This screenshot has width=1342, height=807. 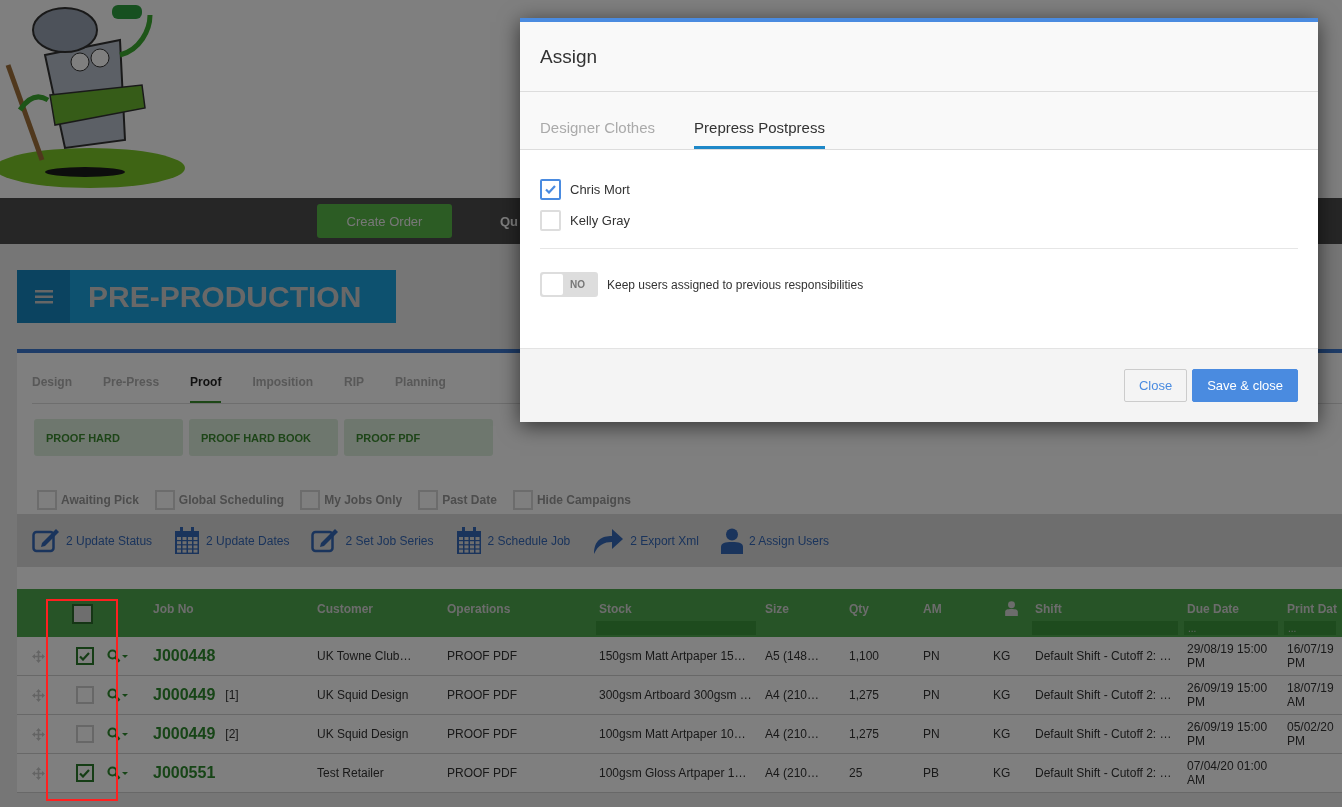 What do you see at coordinates (92, 540) in the screenshot?
I see `action-link: 2 Update Status` at bounding box center [92, 540].